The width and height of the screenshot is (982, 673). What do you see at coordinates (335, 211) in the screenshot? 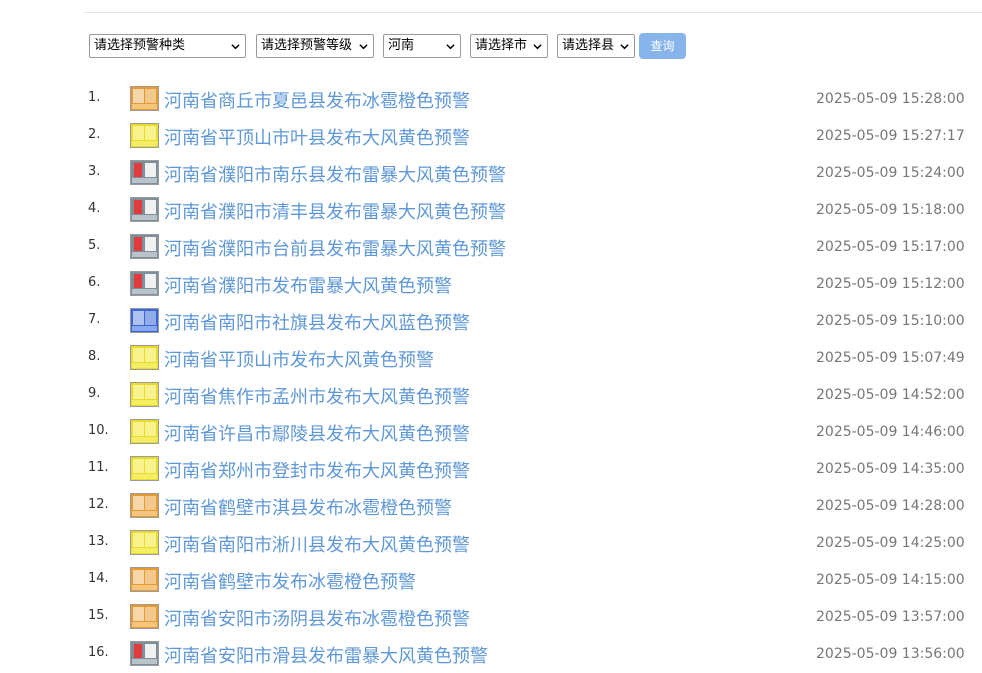
I see `alert-title-link: 河南省濮阳市清丰县发布雷暴大风黄色预警` at bounding box center [335, 211].